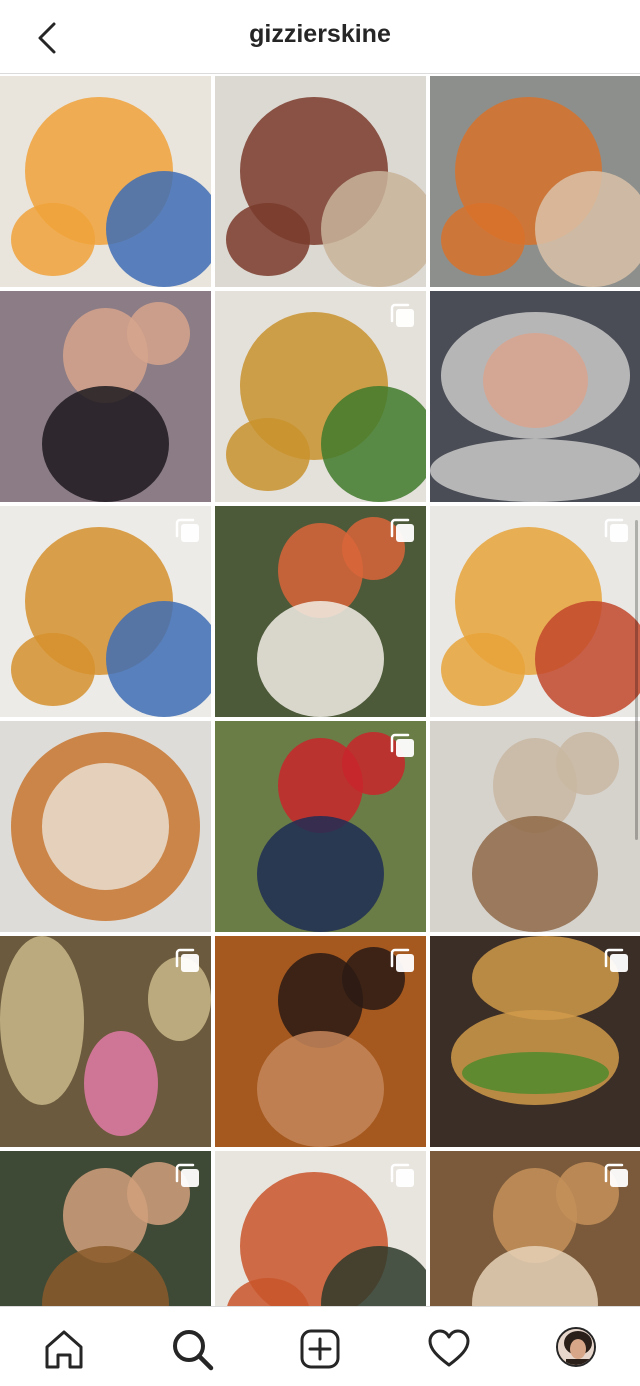 The image size is (640, 1386). I want to click on nav-create-button, so click(320, 1349).